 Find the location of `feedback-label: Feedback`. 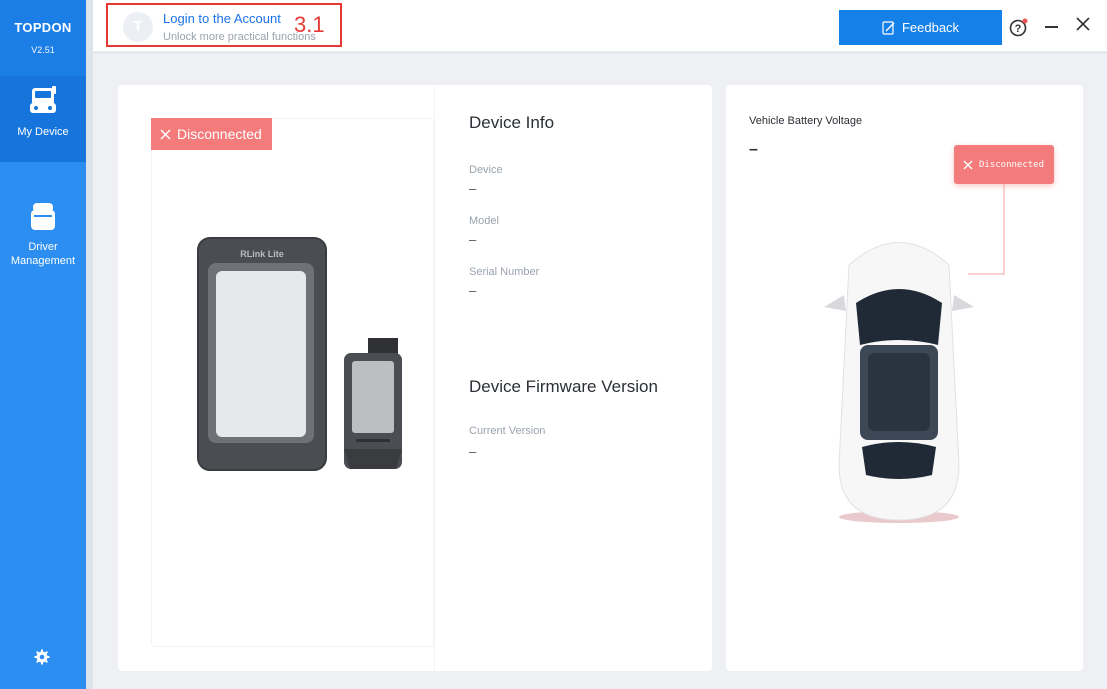

feedback-label: Feedback is located at coordinates (930, 27).